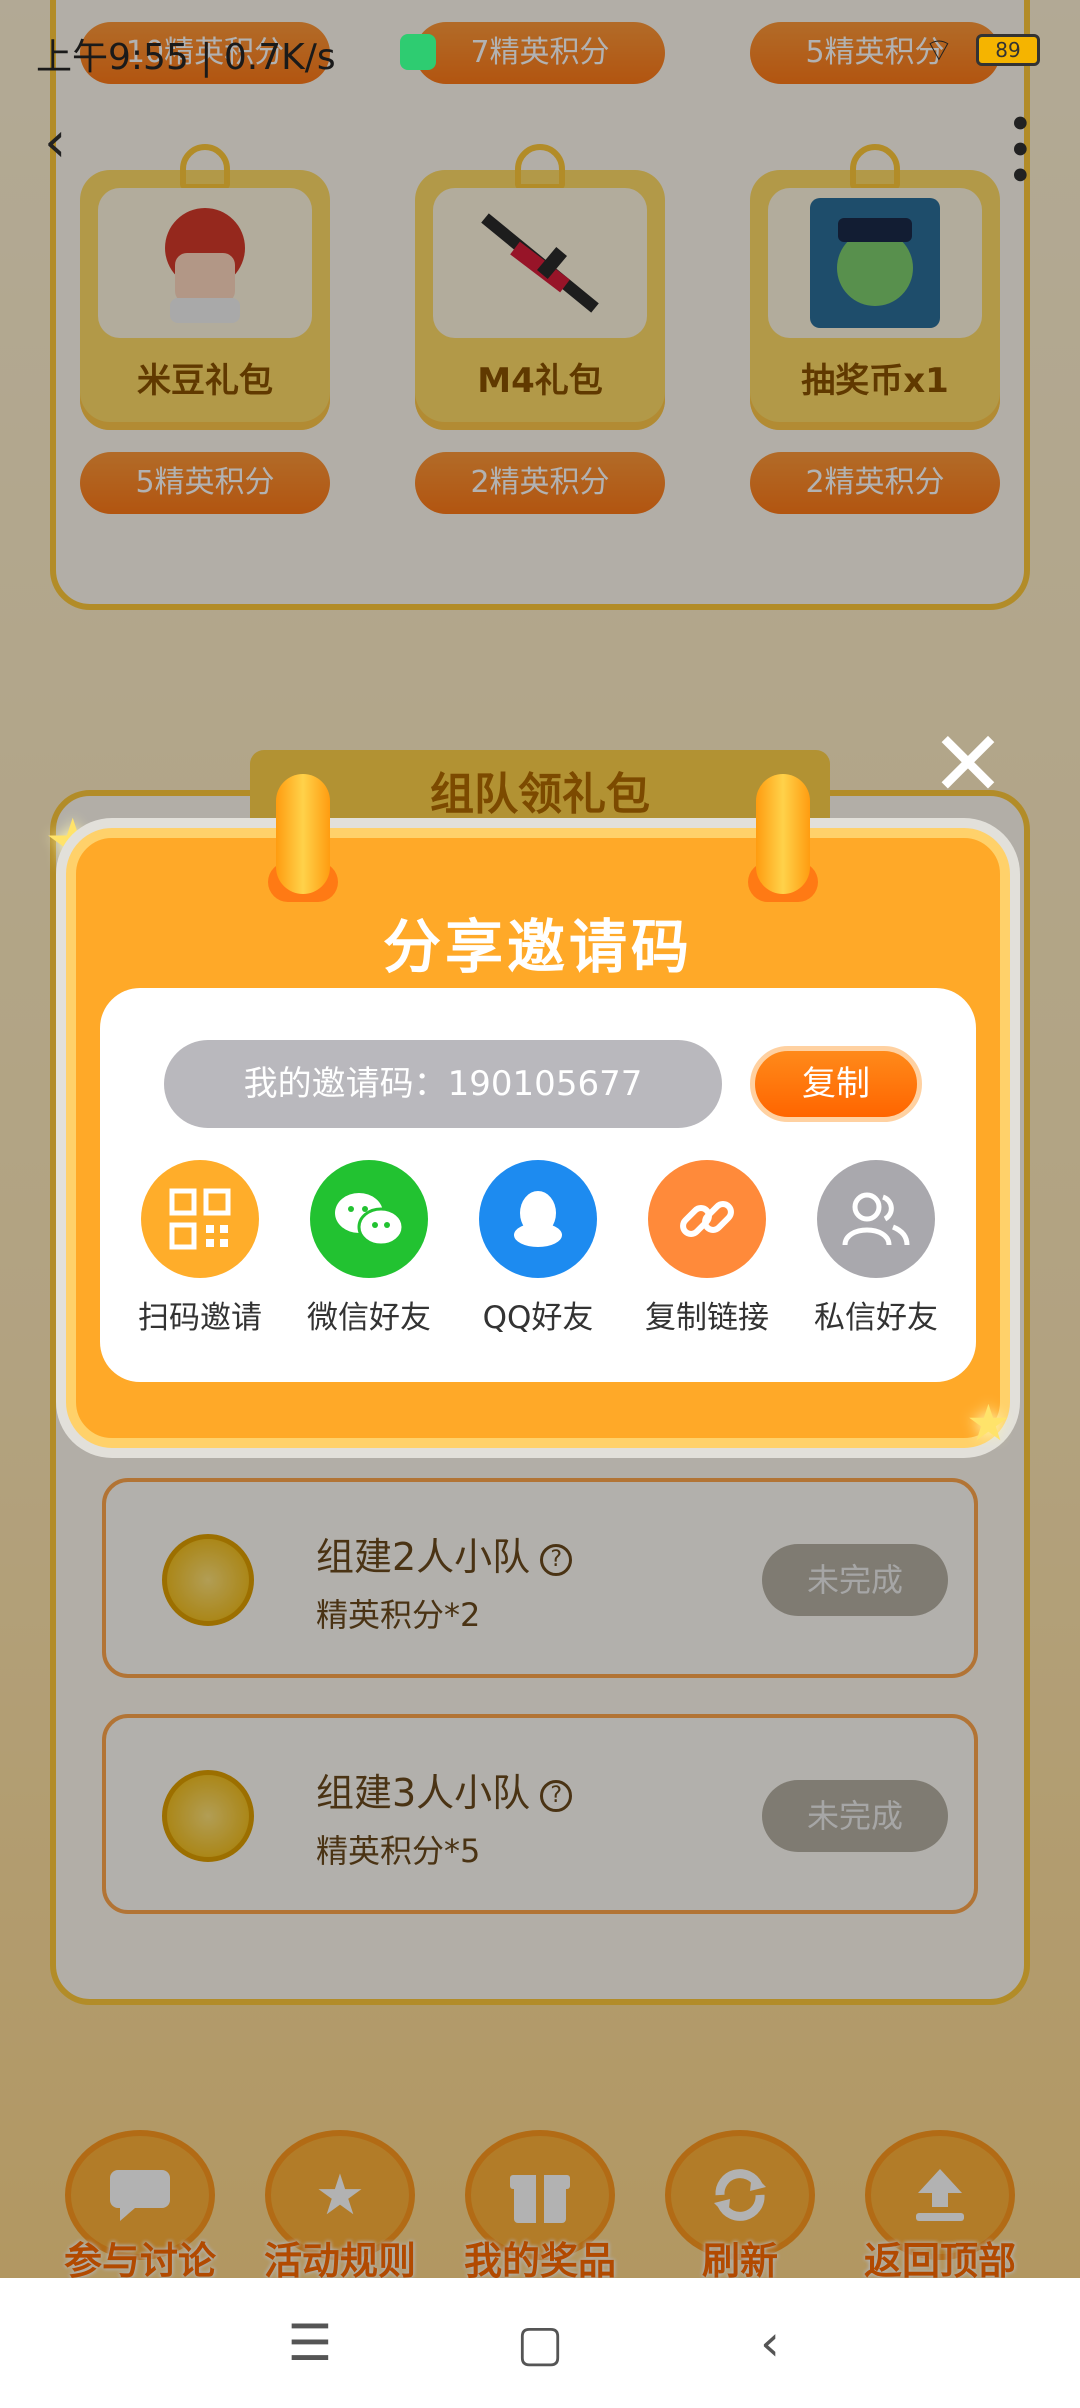  What do you see at coordinates (707, 1219) in the screenshot?
I see `link-icon` at bounding box center [707, 1219].